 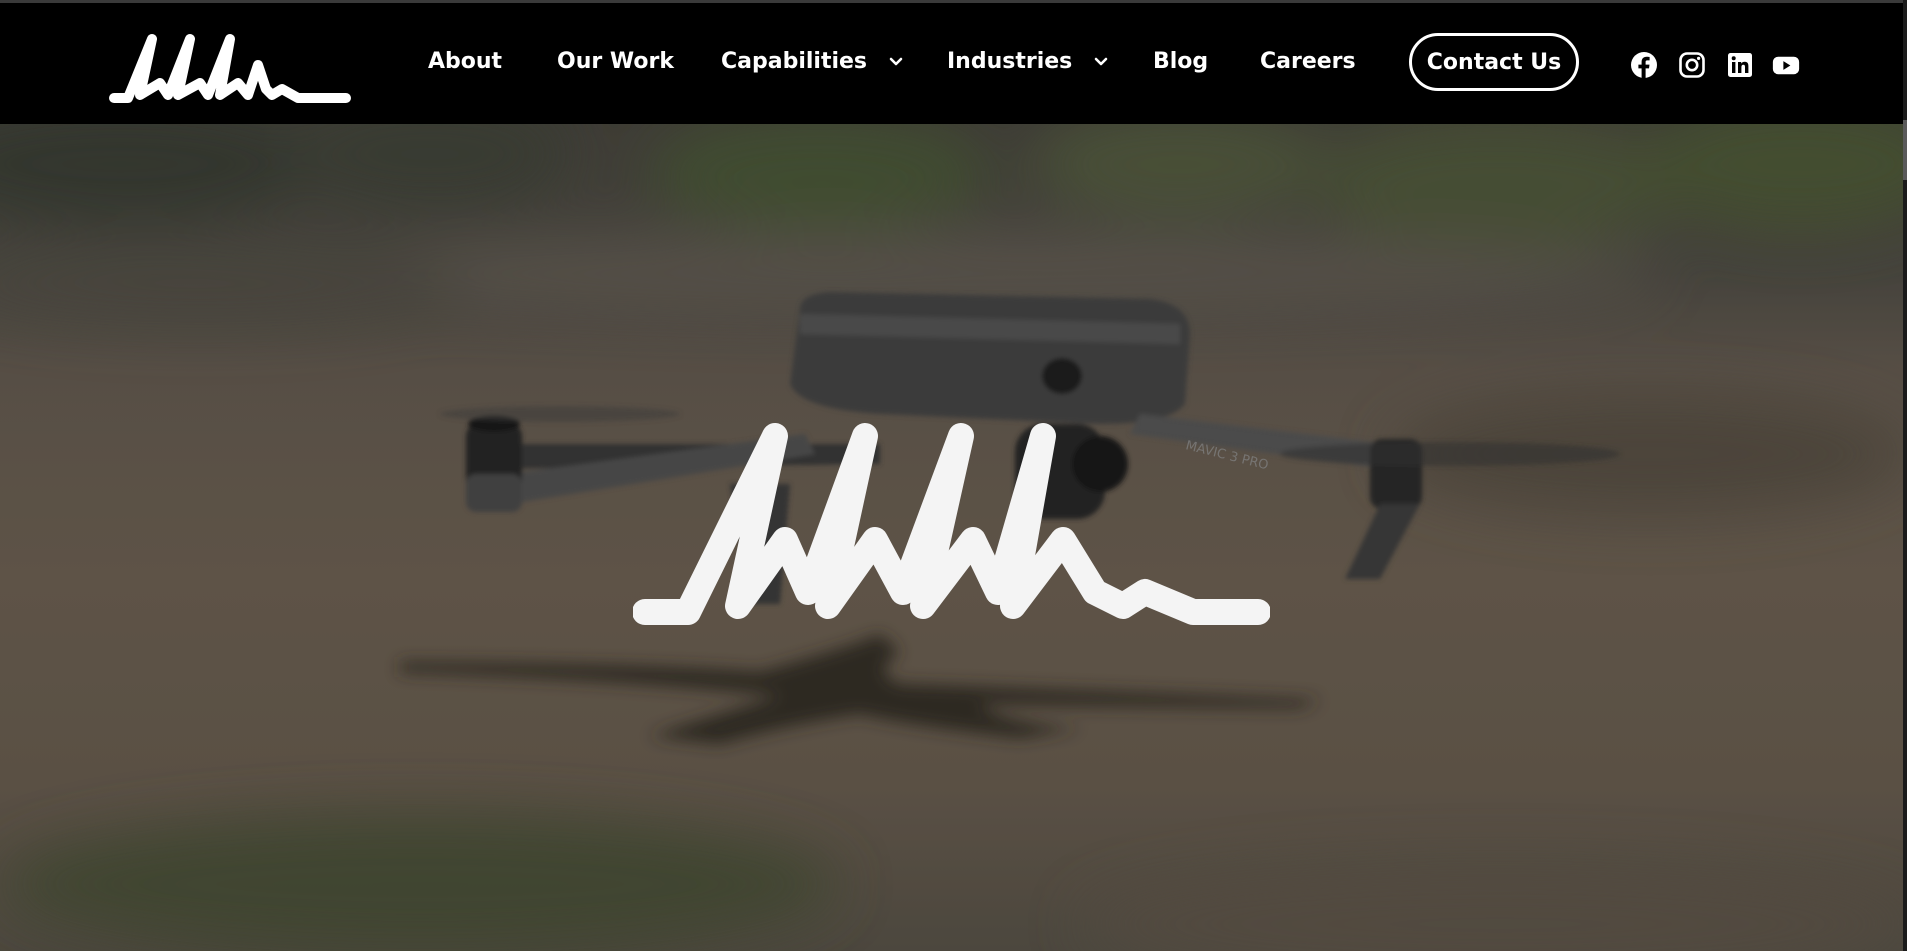 I want to click on nav-about: About, so click(x=465, y=62).